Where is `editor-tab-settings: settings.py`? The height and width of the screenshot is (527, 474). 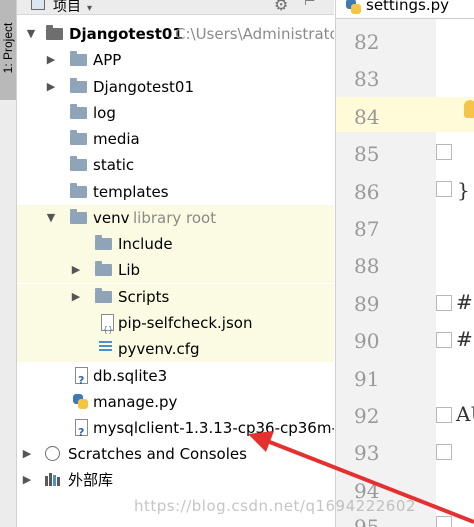
editor-tab-settings: settings.py is located at coordinates (405, 9).